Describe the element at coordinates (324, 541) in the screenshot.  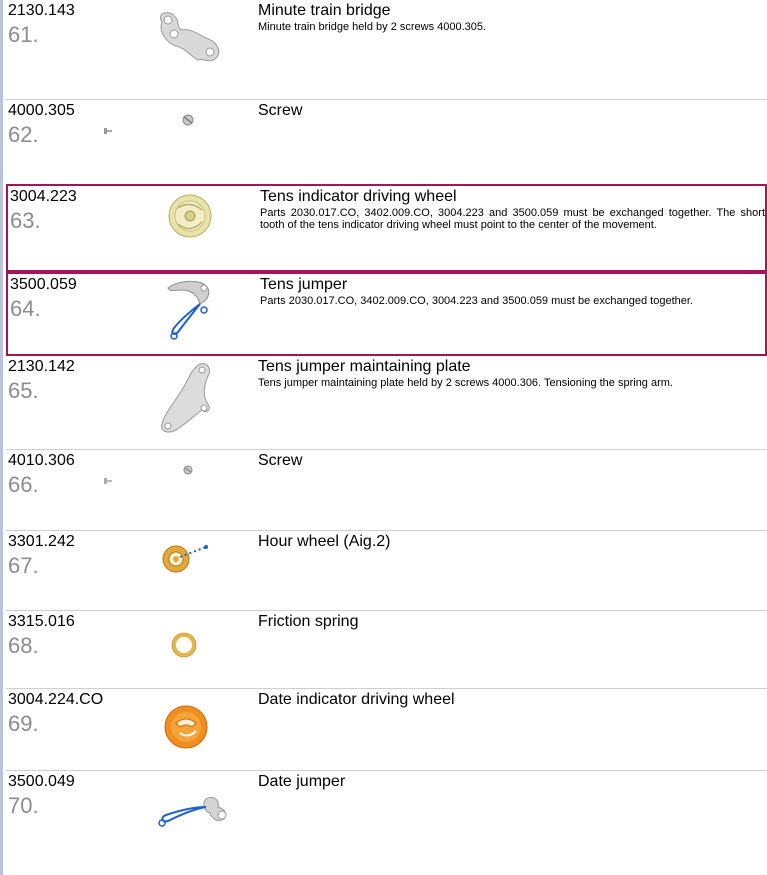
I see `part-title: Hour wheel (Aig.2)` at that location.